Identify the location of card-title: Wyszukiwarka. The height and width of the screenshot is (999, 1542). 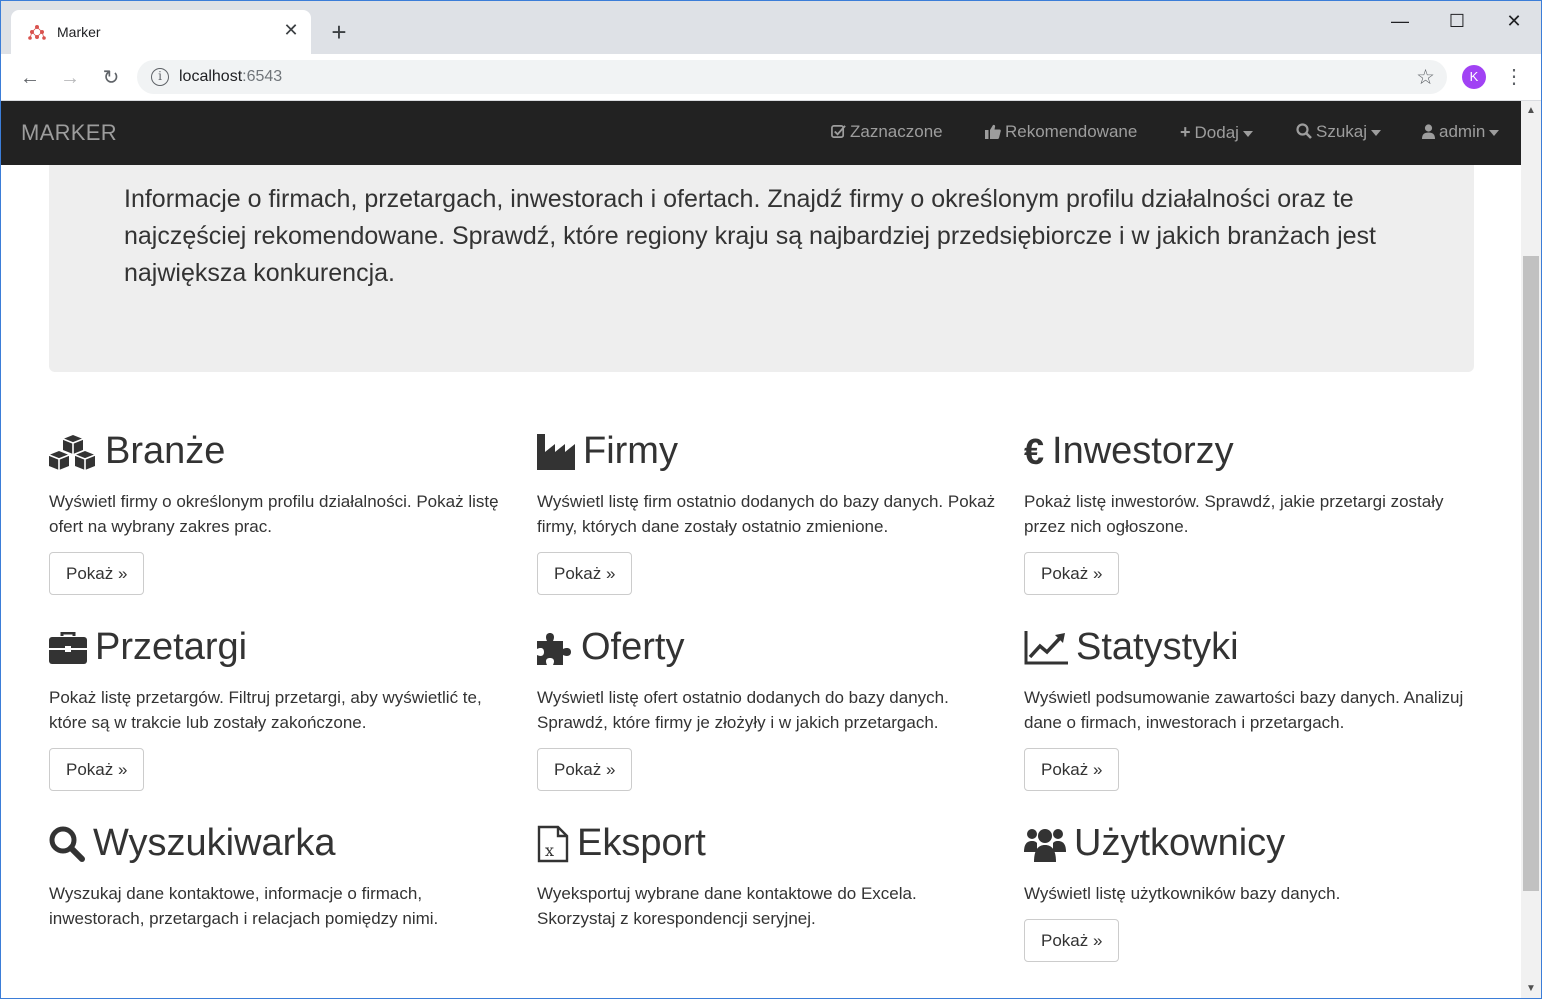
(214, 843).